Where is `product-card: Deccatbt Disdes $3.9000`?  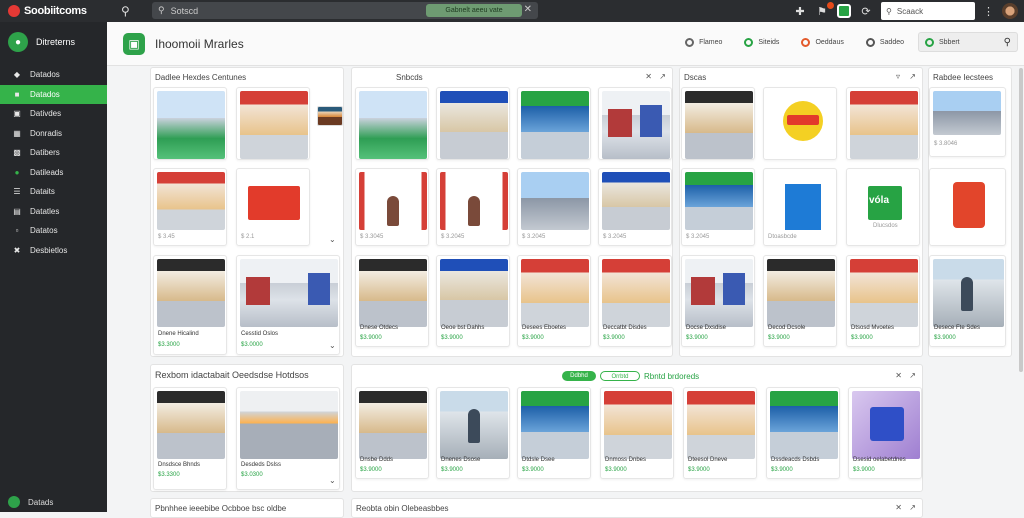
product-card: Deccatbt Disdes $3.9000 is located at coordinates (635, 301).